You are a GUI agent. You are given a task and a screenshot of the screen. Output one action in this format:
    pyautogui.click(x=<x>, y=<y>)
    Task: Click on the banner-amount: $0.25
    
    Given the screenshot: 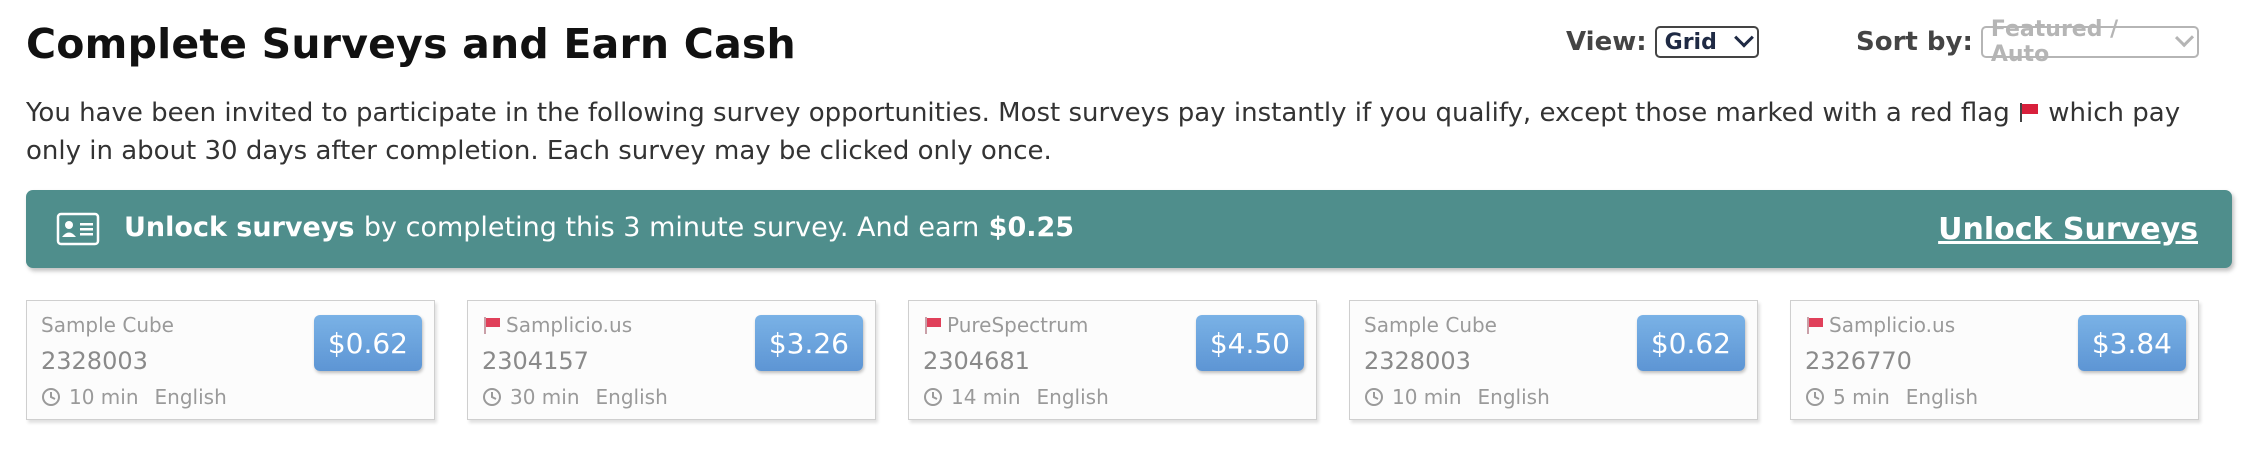 What is the action you would take?
    pyautogui.click(x=1031, y=227)
    